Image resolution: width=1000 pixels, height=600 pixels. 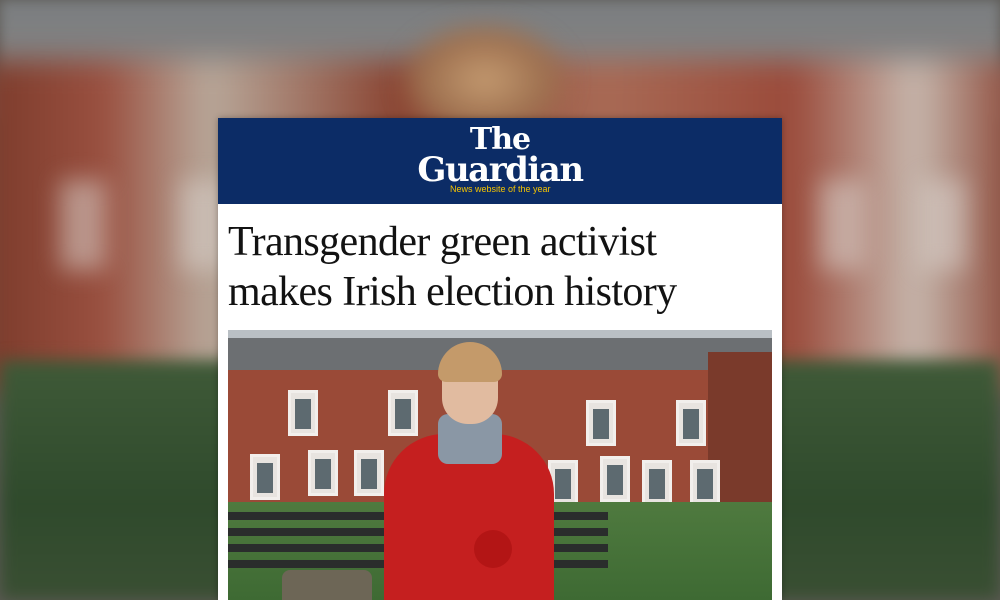 What do you see at coordinates (327, 585) in the screenshot?
I see `bag` at bounding box center [327, 585].